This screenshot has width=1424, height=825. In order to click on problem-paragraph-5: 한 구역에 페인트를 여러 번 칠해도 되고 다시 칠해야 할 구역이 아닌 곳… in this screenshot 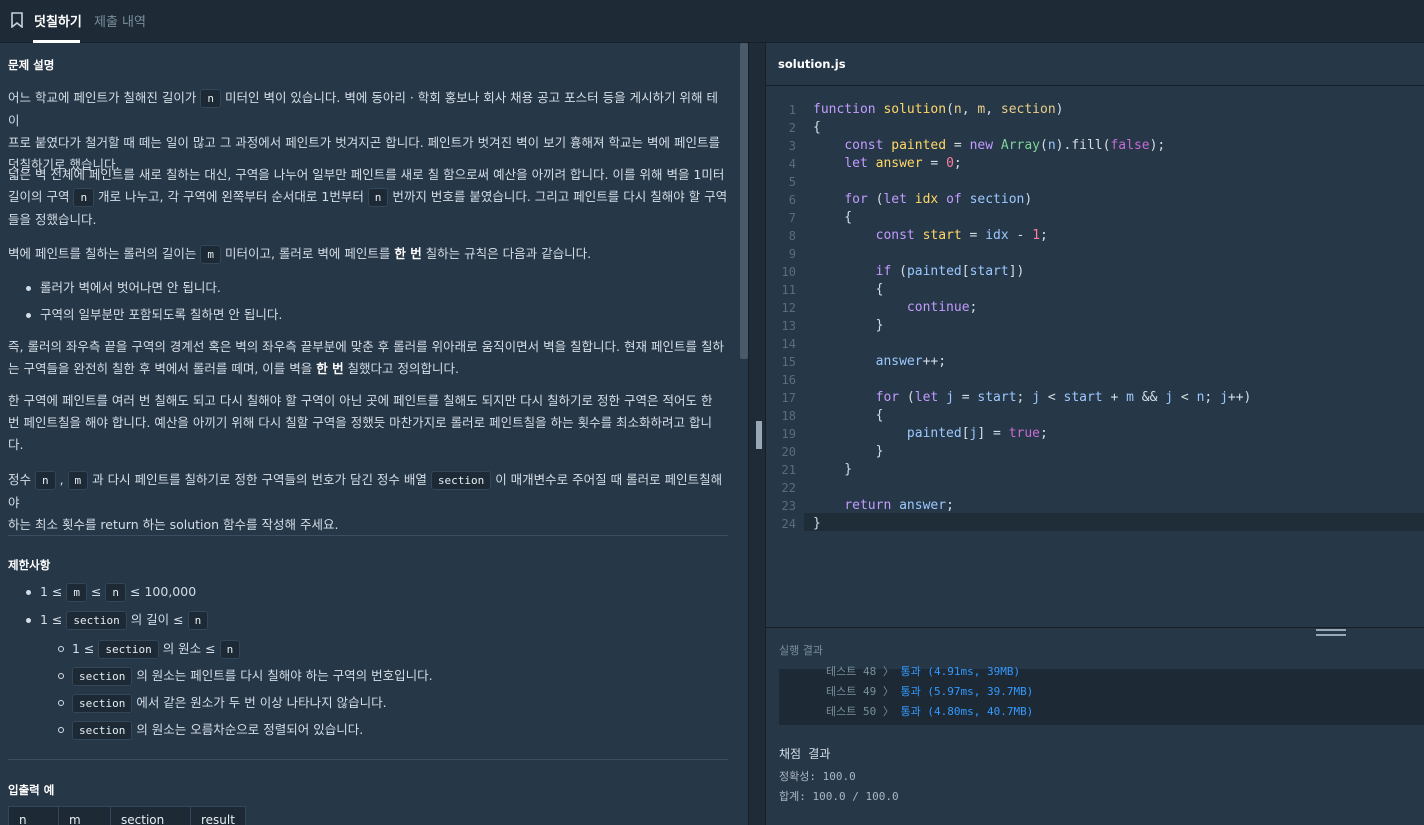, I will do `click(360, 422)`.